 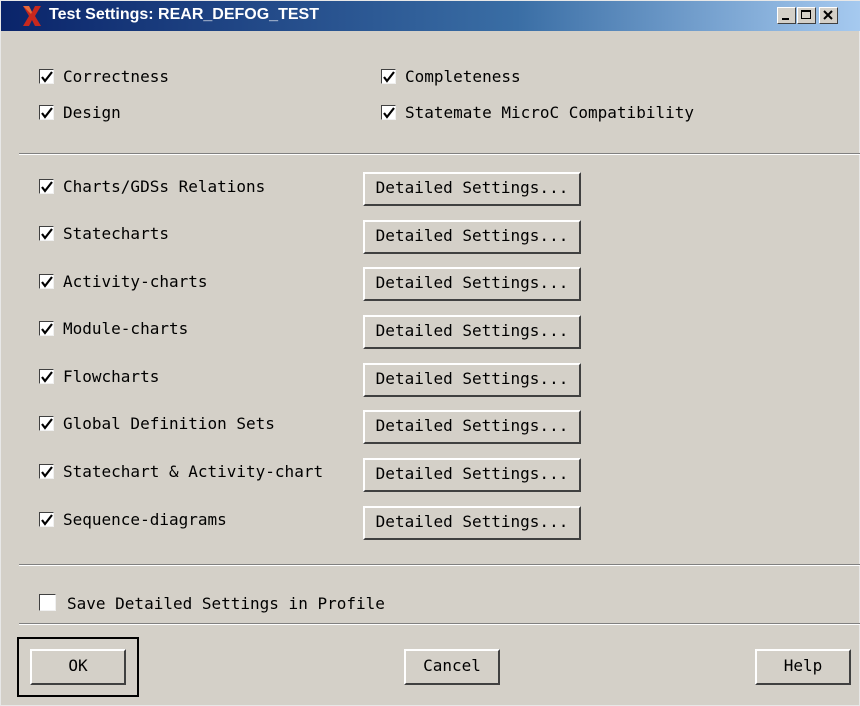 I want to click on cancel-button: Cancel, so click(x=452, y=667).